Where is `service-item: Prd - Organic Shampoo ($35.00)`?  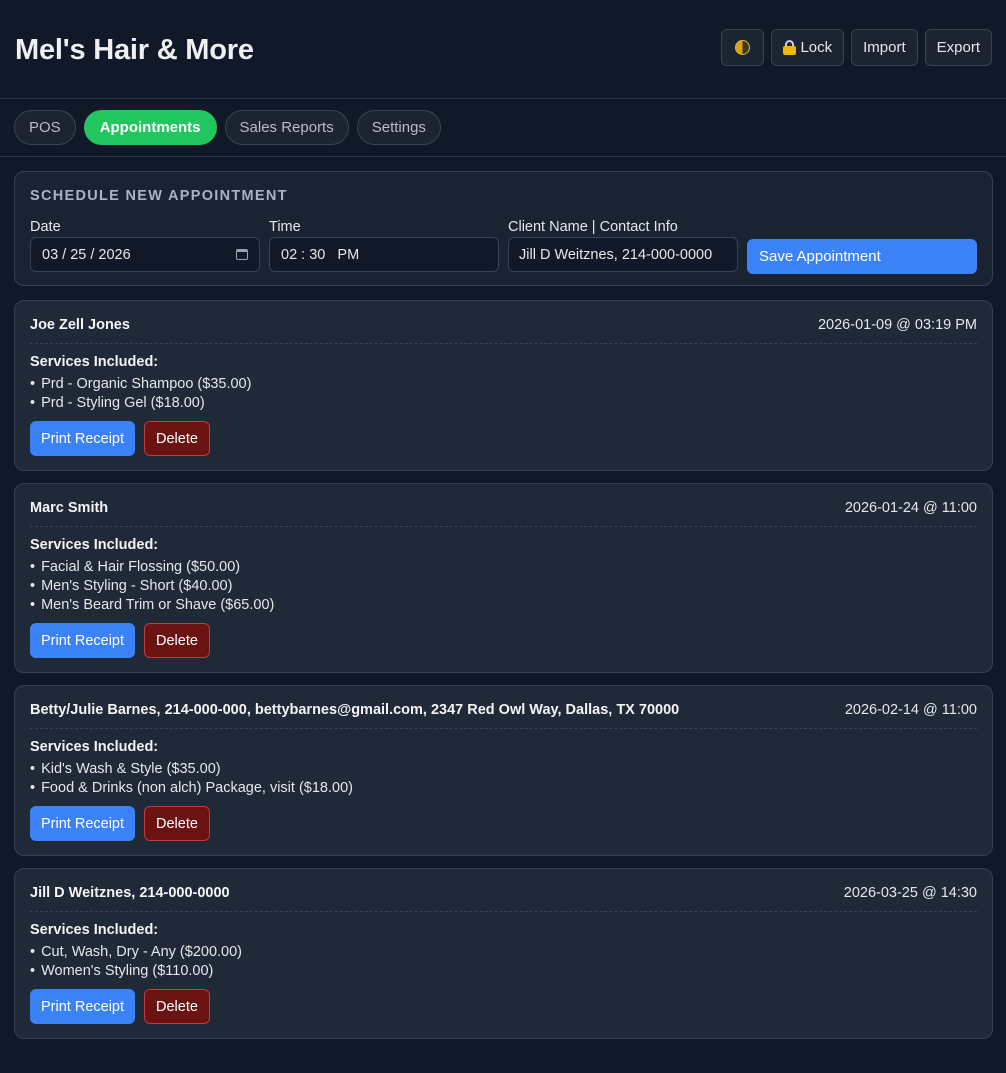
service-item: Prd - Organic Shampoo ($35.00) is located at coordinates (503, 384).